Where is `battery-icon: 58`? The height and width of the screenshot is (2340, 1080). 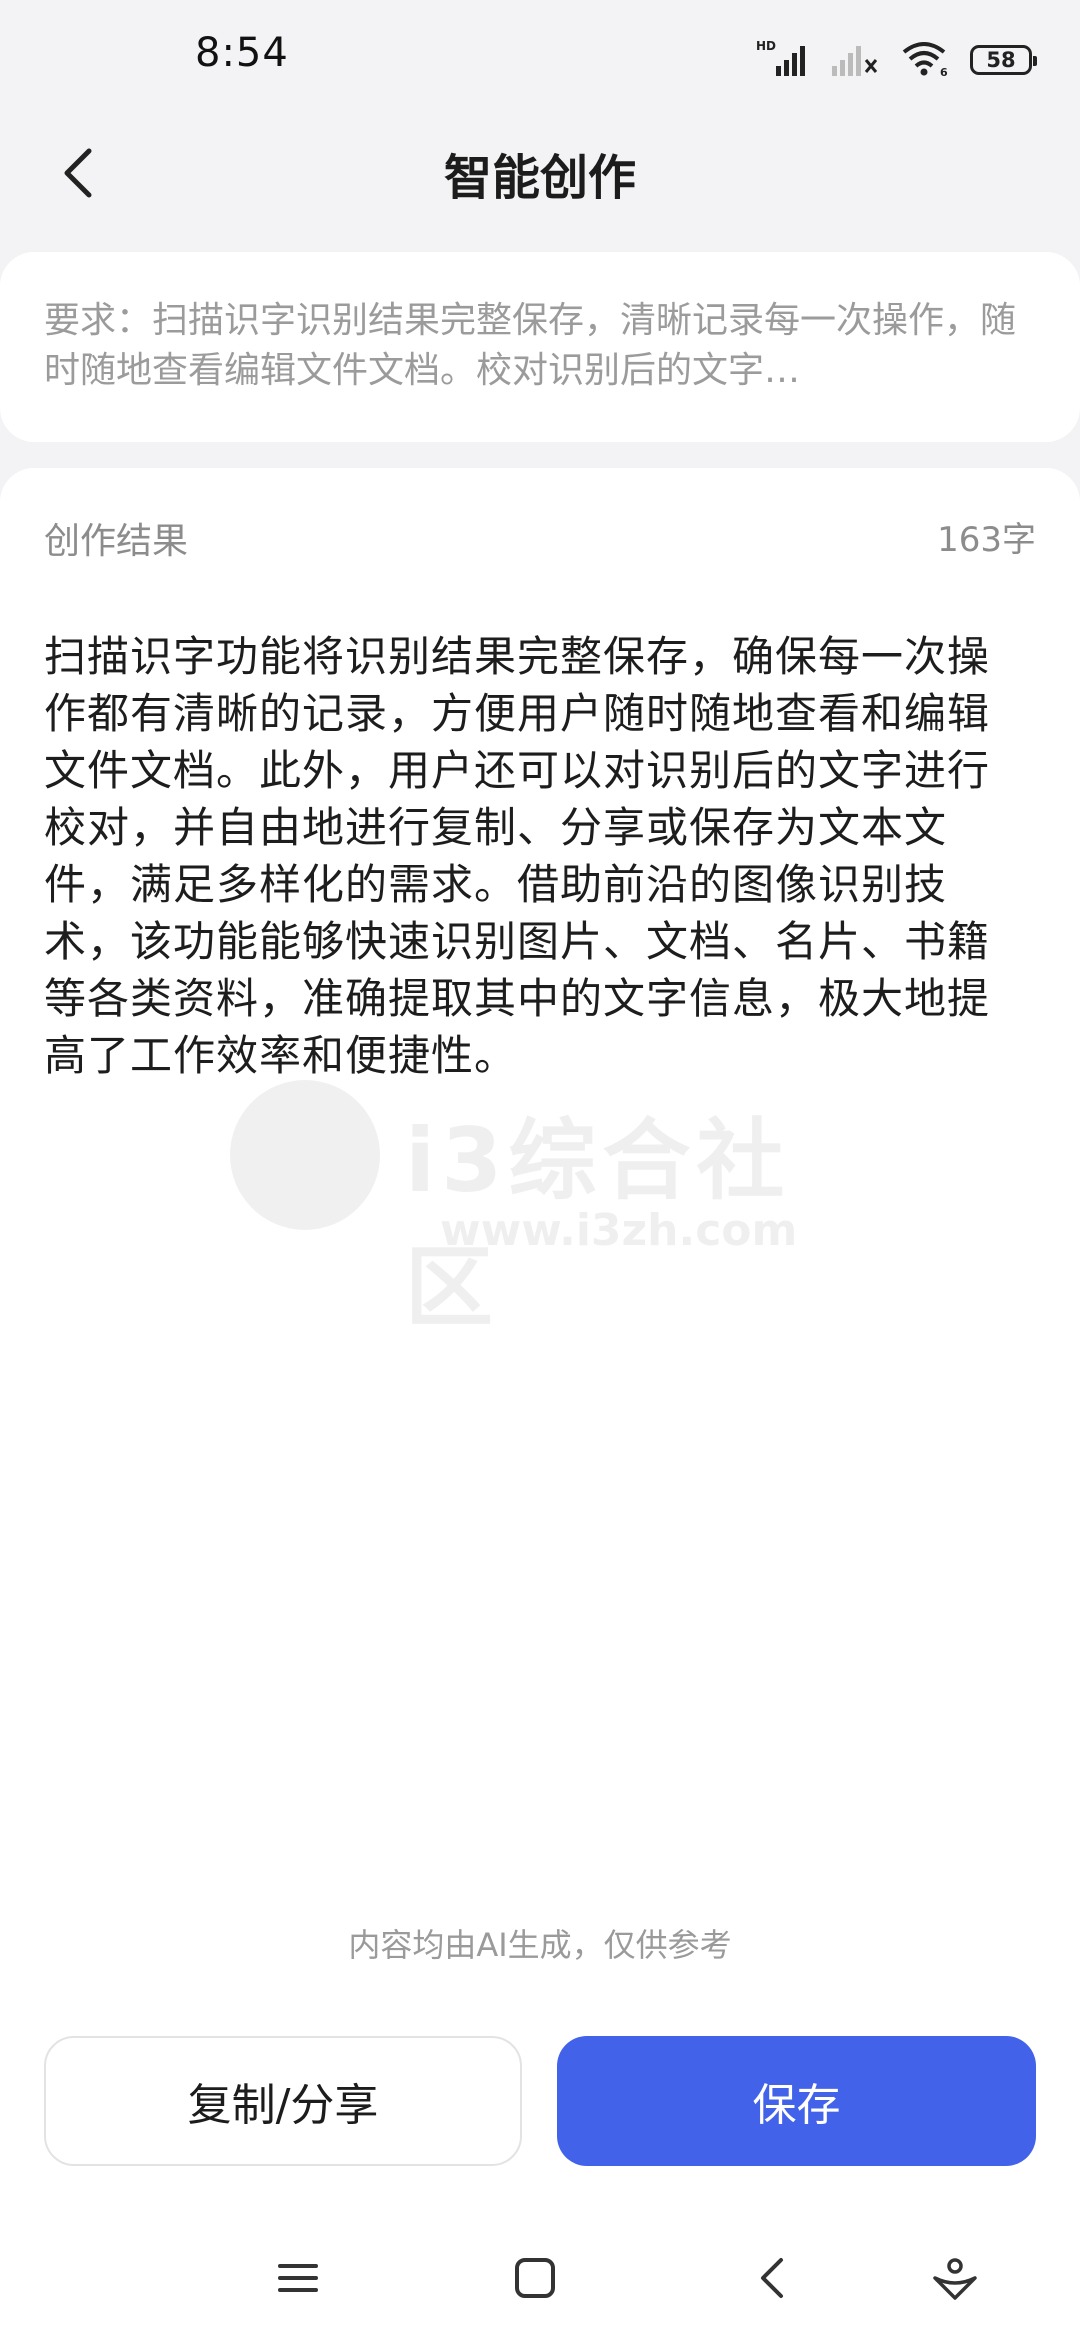 battery-icon: 58 is located at coordinates (1003, 60).